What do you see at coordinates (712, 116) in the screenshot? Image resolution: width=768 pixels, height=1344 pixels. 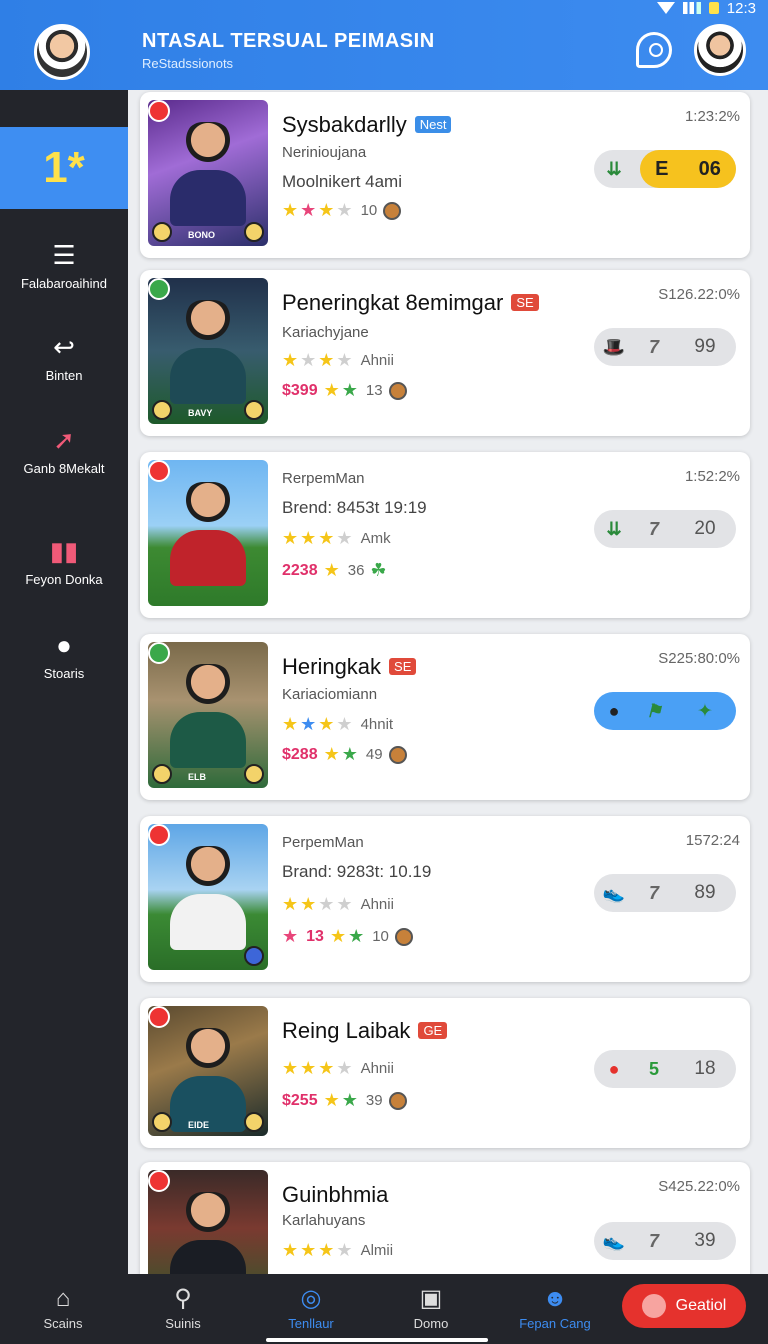 I see `card-percent: 1:23:2%` at bounding box center [712, 116].